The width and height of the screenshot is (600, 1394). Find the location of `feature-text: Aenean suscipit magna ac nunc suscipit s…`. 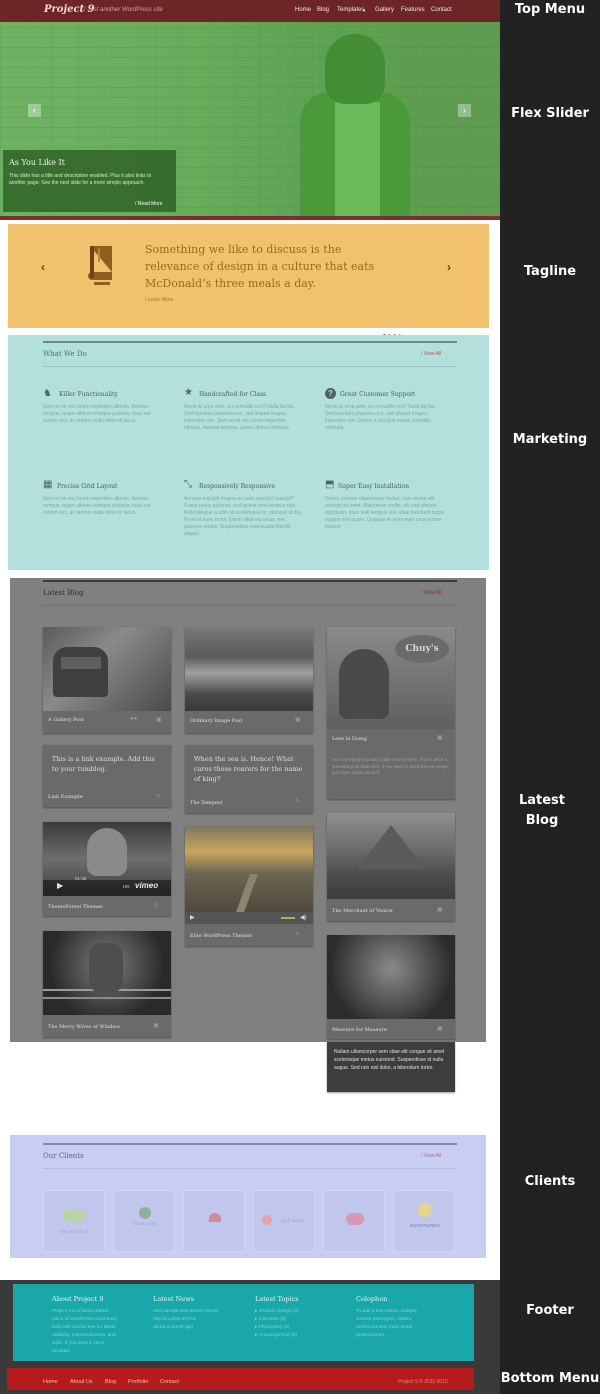

feature-text: Aenean suscipit magna ac nunc suscipit s… is located at coordinates (243, 516).